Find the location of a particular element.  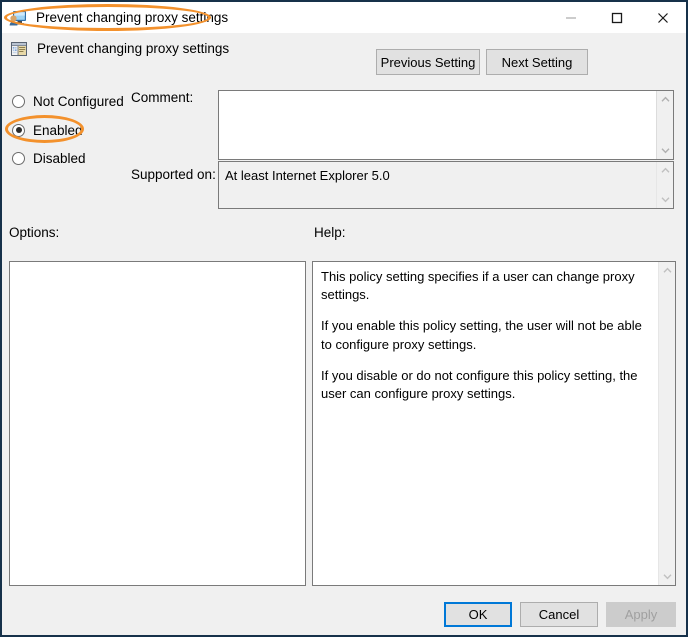

comment-scrollbar is located at coordinates (664, 125).